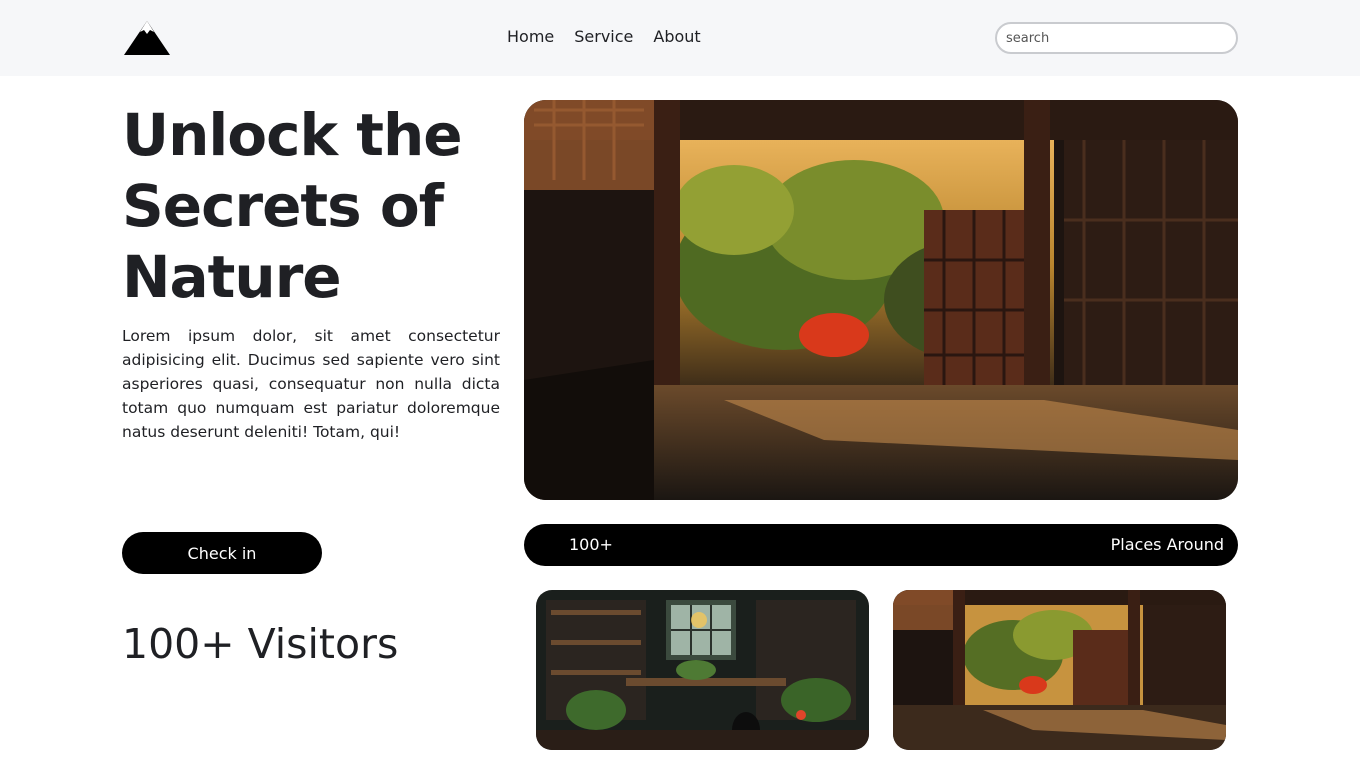 Image resolution: width=1360 pixels, height=768 pixels. What do you see at coordinates (702, 670) in the screenshot?
I see `library-thumbnail-image` at bounding box center [702, 670].